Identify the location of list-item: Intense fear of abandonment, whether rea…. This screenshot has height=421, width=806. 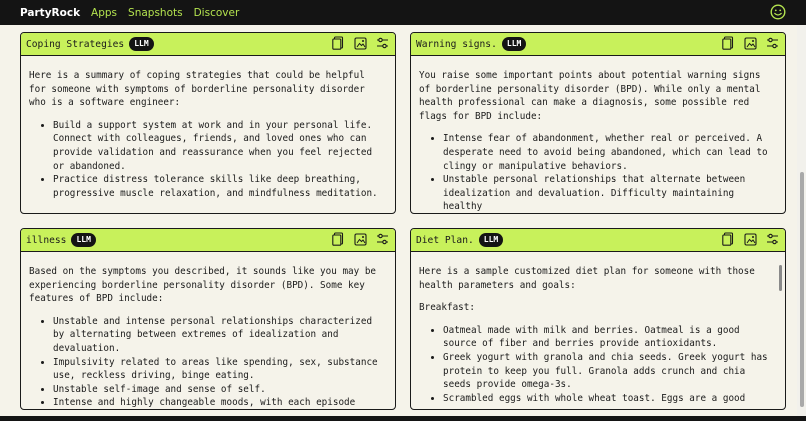
(610, 152).